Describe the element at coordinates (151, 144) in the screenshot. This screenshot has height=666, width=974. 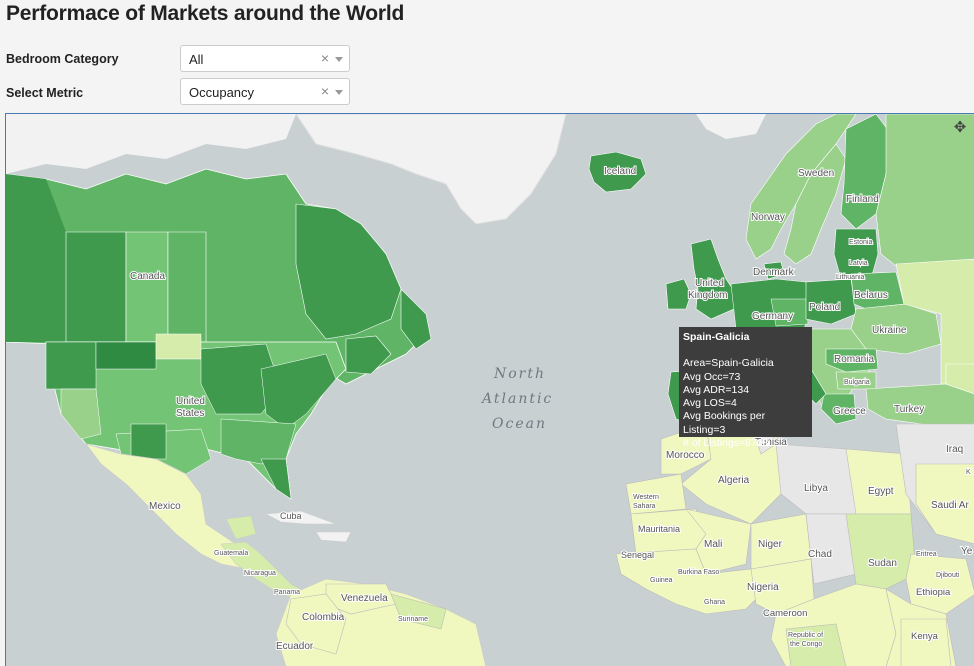
I see `arctic-islands` at that location.